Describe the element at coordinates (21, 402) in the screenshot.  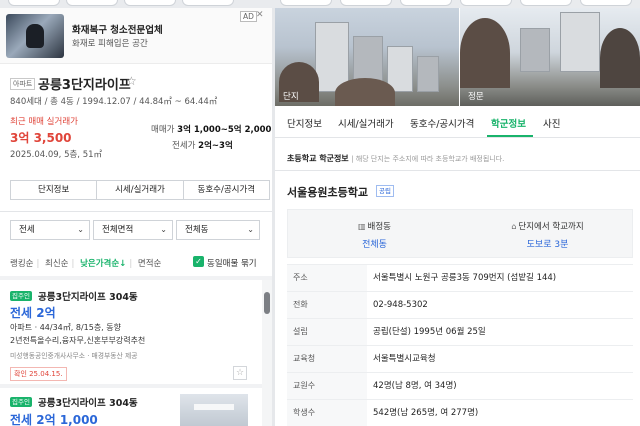
I see `owner-tag: 집주인` at that location.